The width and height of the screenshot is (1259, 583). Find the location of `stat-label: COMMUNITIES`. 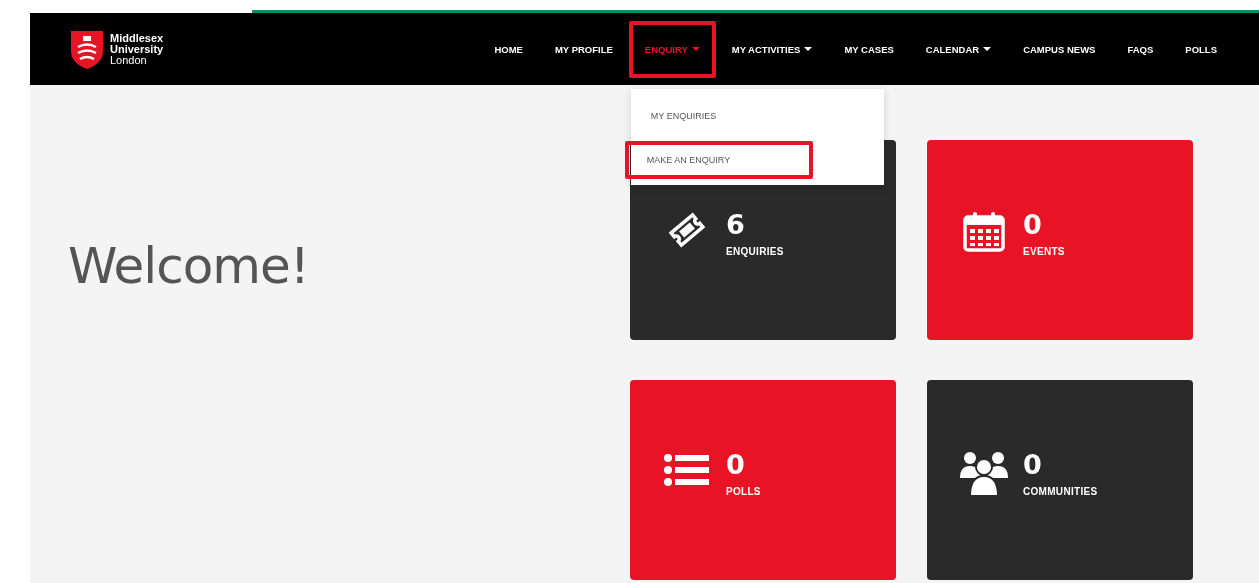

stat-label: COMMUNITIES is located at coordinates (1060, 491).